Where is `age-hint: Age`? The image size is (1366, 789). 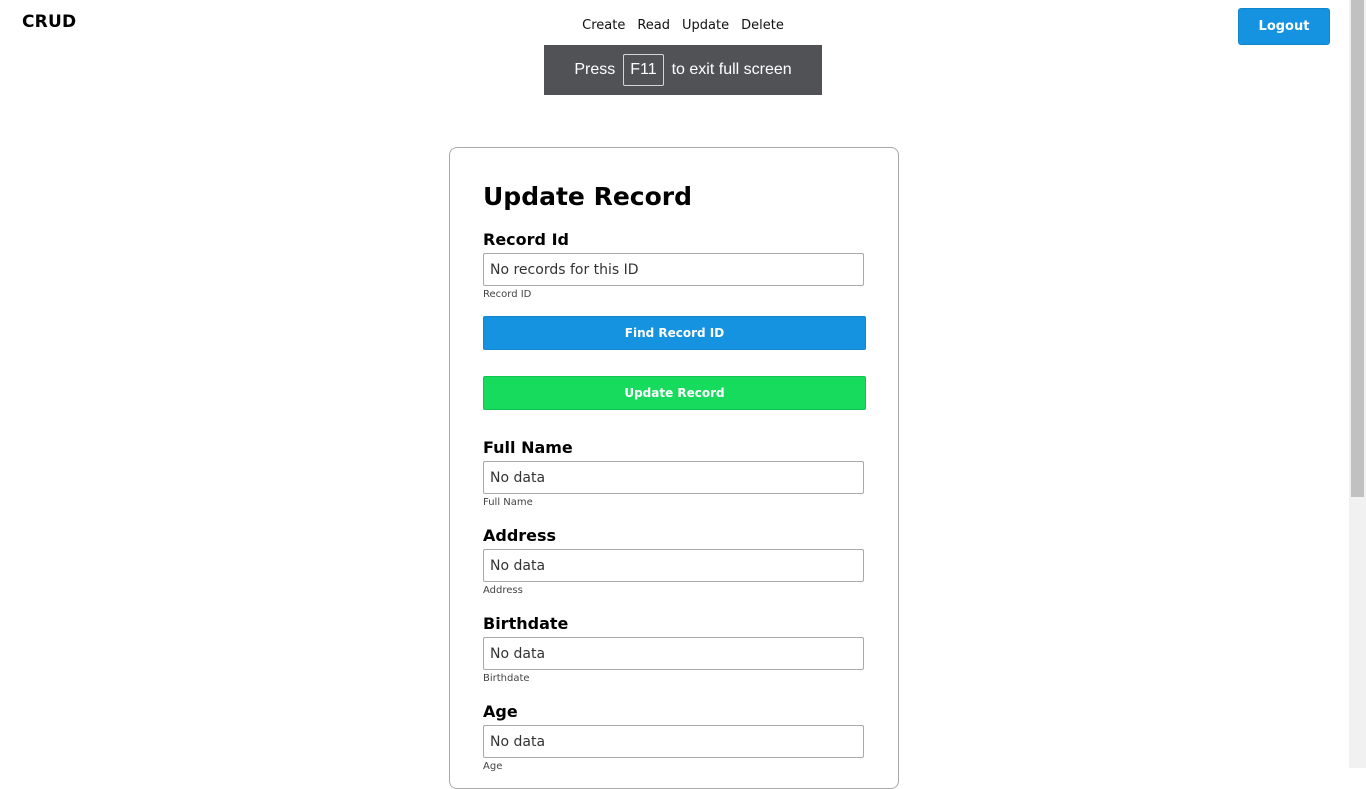 age-hint: Age is located at coordinates (493, 766).